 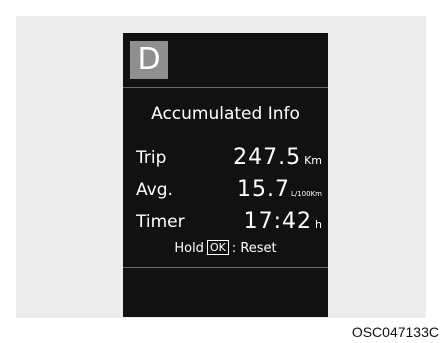 I want to click on trip-distance: 247.5, so click(x=267, y=157).